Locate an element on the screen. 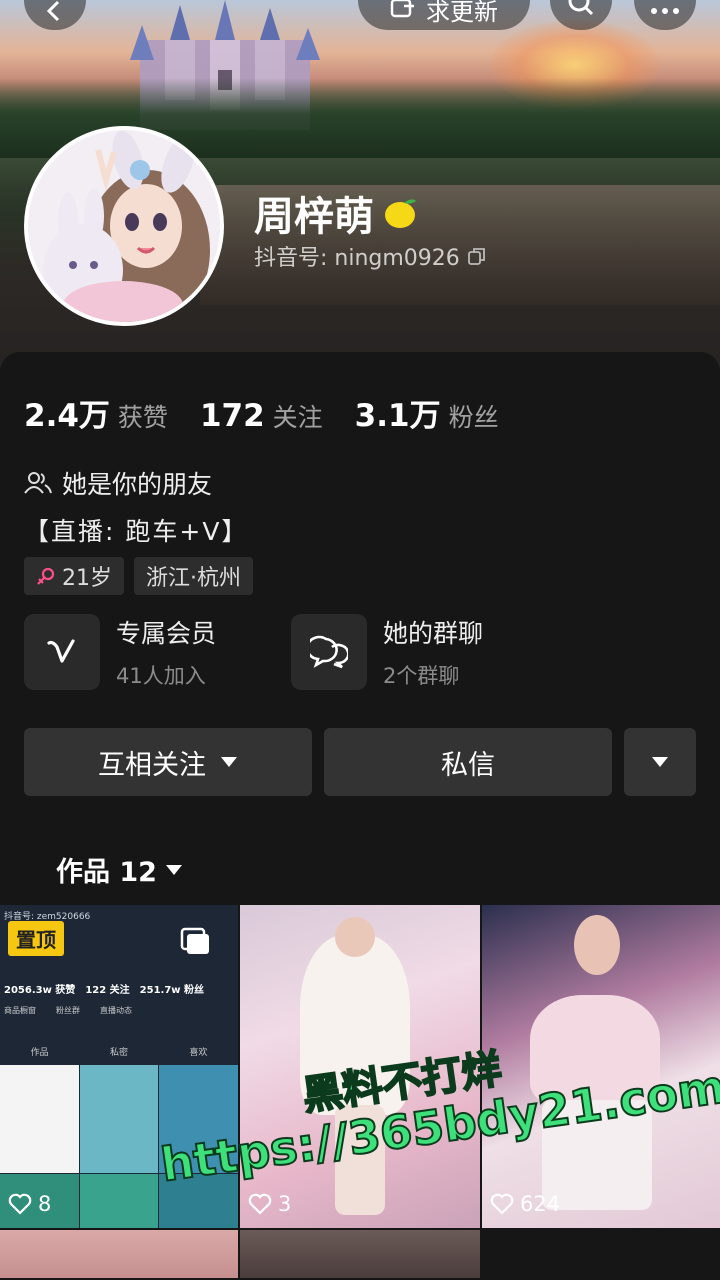 The height and width of the screenshot is (1280, 720). account-id-text: 抖音号: ningm0926 is located at coordinates (357, 258).